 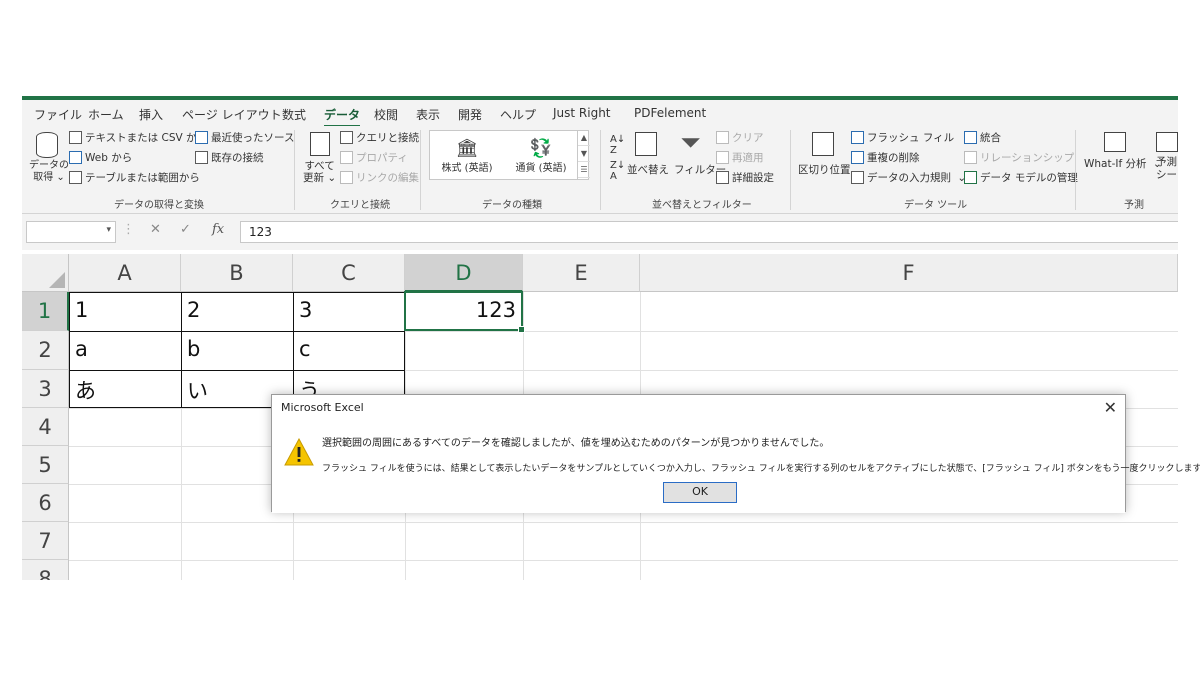 I want to click on column-header-d: D, so click(x=464, y=273).